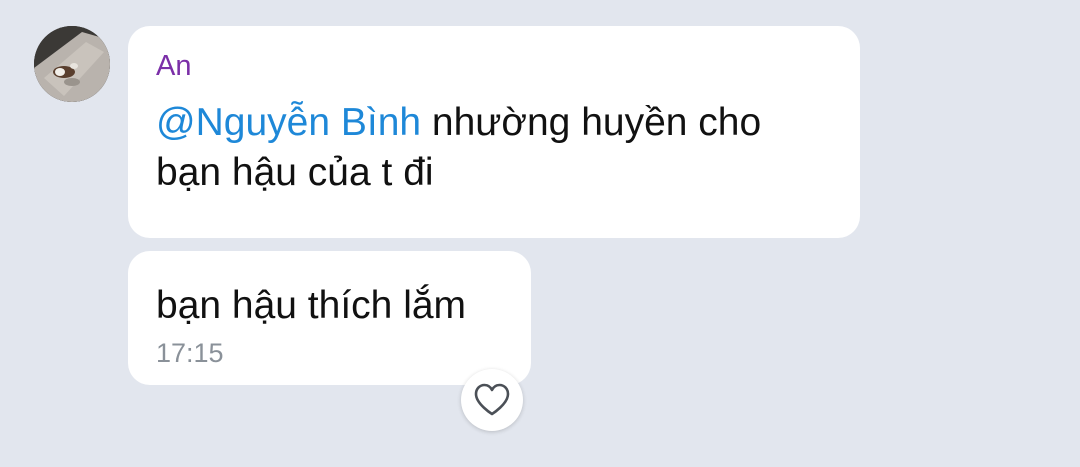 This screenshot has width=1080, height=467. I want to click on react-heart-button, so click(492, 400).